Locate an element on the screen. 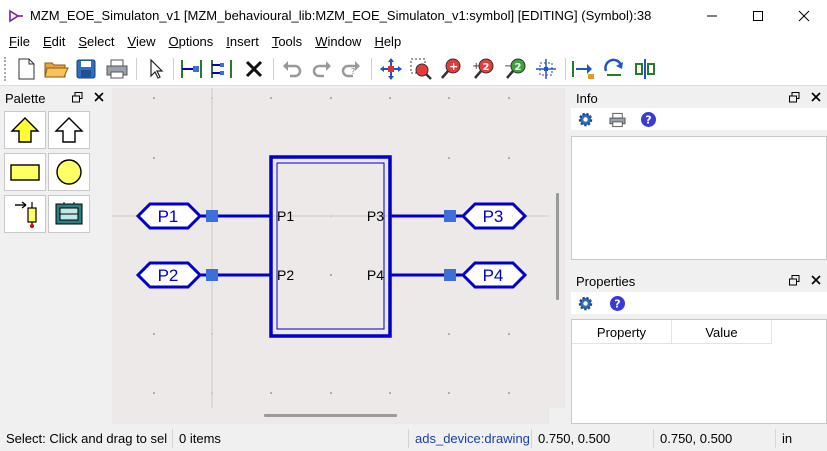  undo-button is located at coordinates (292, 69).